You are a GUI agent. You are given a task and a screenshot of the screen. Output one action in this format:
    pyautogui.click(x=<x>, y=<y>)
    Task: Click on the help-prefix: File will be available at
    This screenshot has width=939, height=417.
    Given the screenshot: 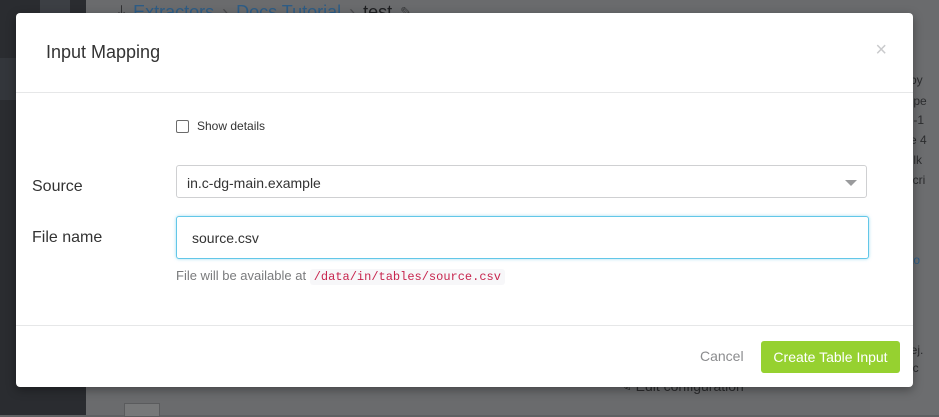 What is the action you would take?
    pyautogui.click(x=241, y=275)
    